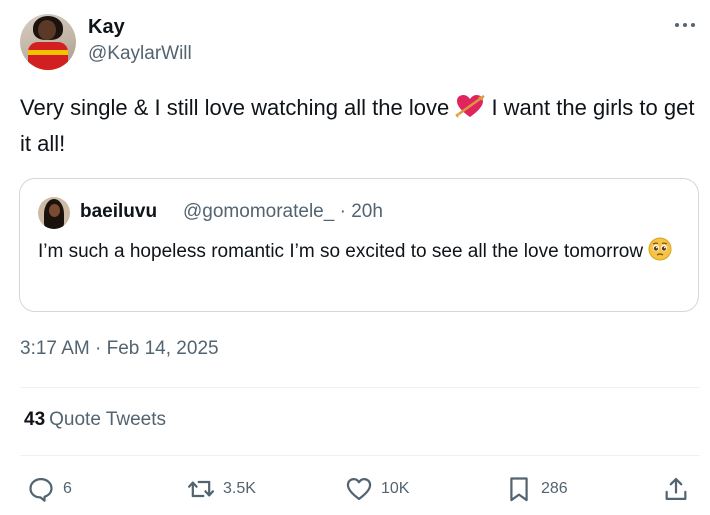 Image resolution: width=710 pixels, height=515 pixels. I want to click on pleading-face-emoji-icon, so click(660, 254).